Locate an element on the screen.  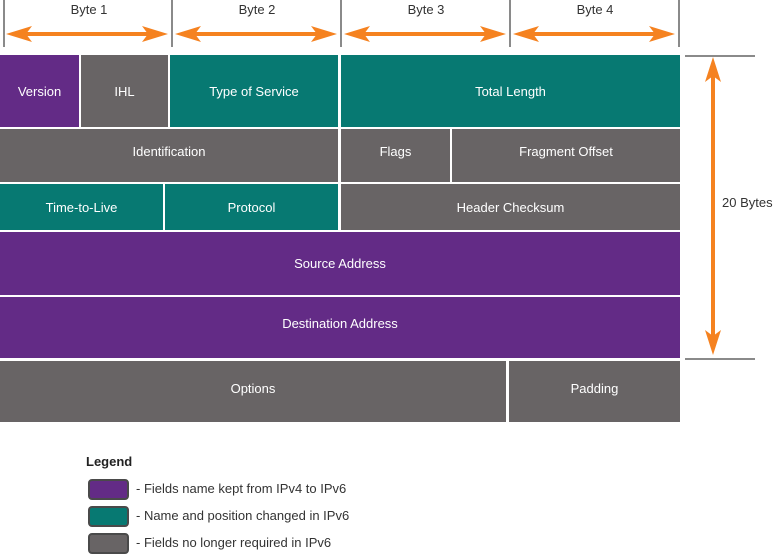
field-type-of-service: Type of Service is located at coordinates (254, 91).